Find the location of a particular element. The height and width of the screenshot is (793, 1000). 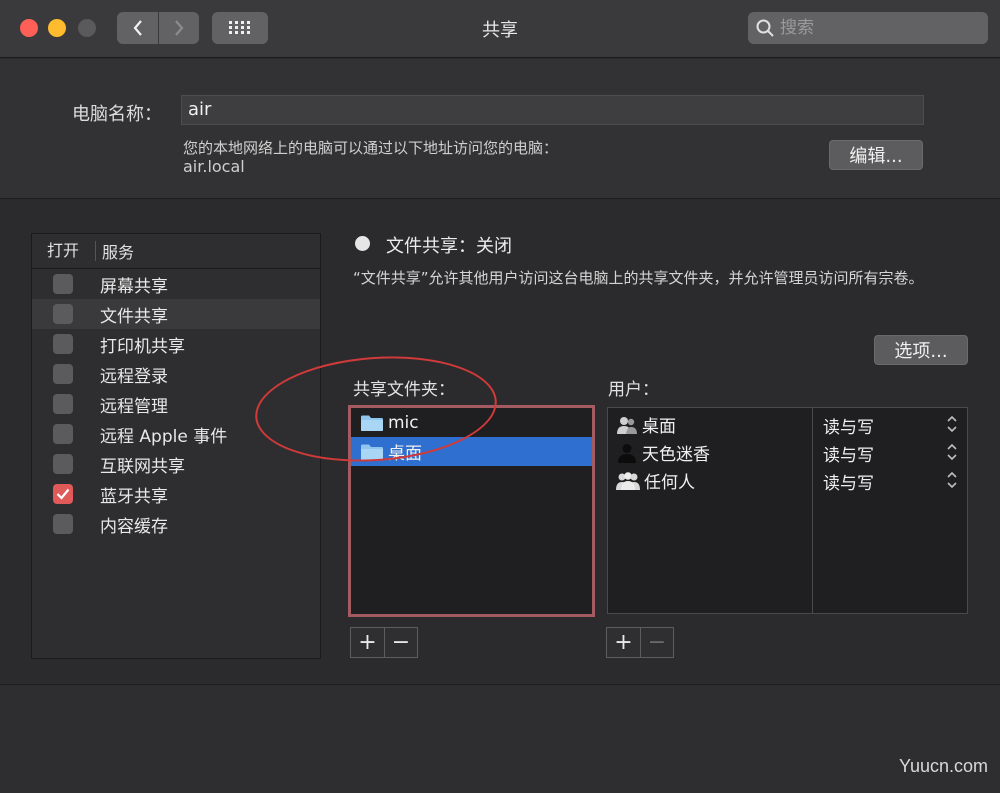

column-header-on: 打开 is located at coordinates (64, 251).